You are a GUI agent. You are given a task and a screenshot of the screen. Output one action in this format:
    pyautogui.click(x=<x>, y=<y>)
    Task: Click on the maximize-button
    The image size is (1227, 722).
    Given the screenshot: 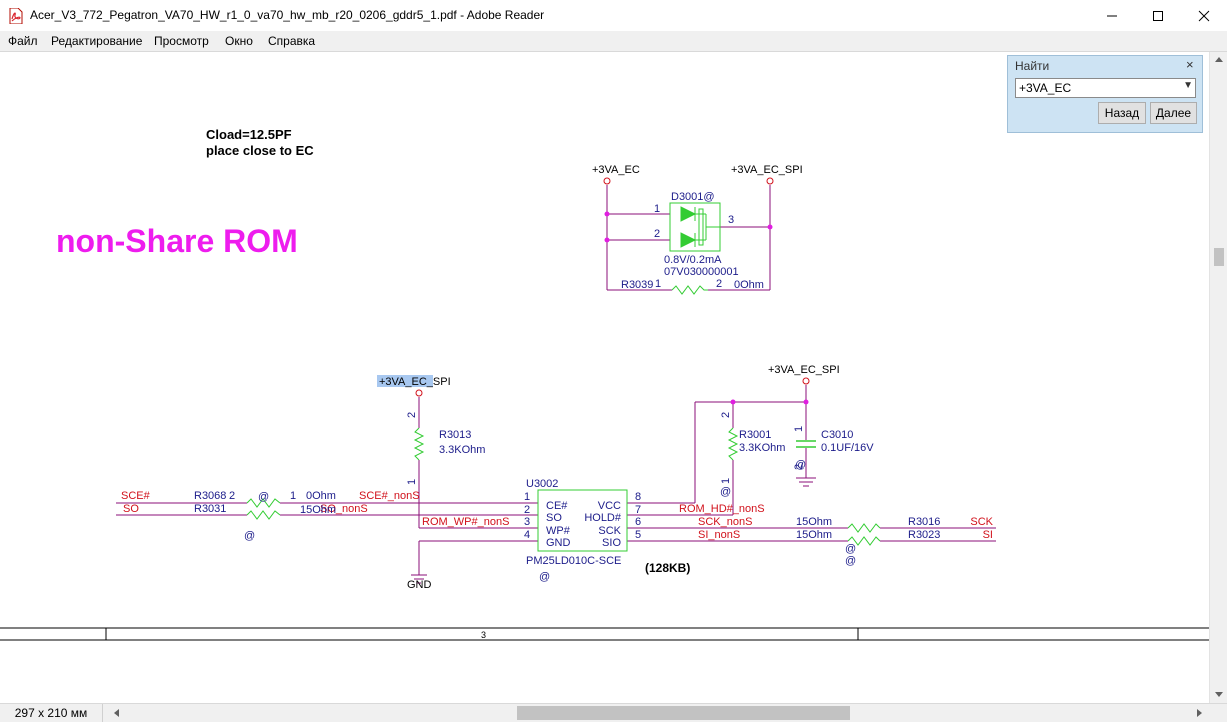 What is the action you would take?
    pyautogui.click(x=1158, y=15)
    